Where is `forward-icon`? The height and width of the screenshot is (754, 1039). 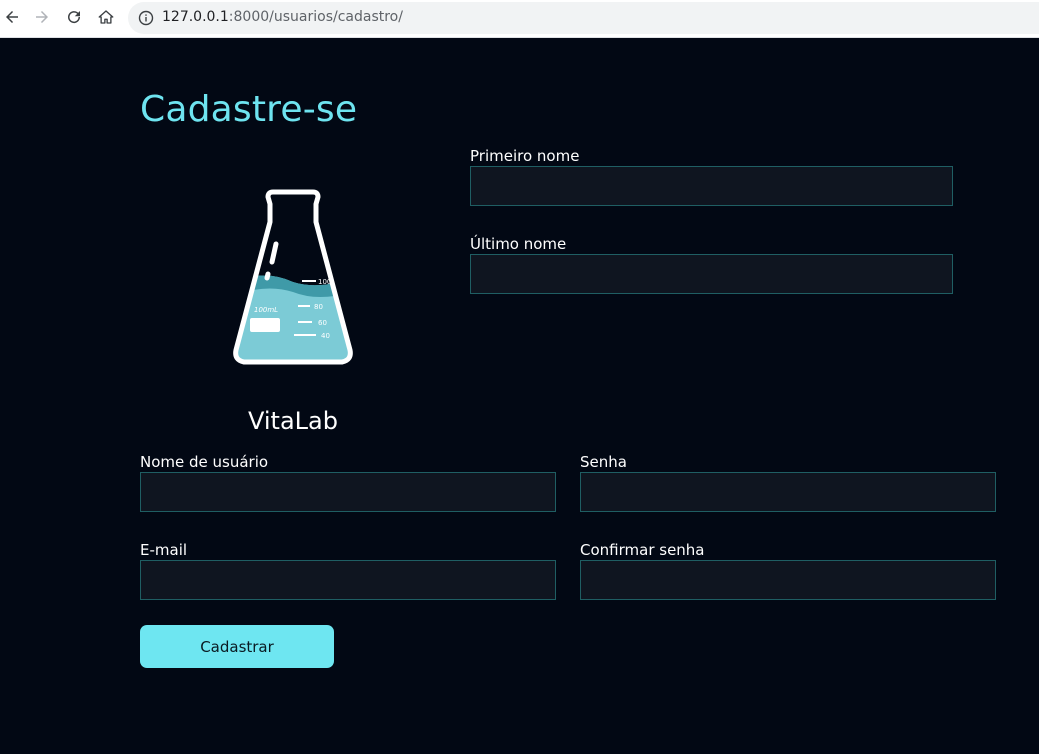
forward-icon is located at coordinates (42, 17).